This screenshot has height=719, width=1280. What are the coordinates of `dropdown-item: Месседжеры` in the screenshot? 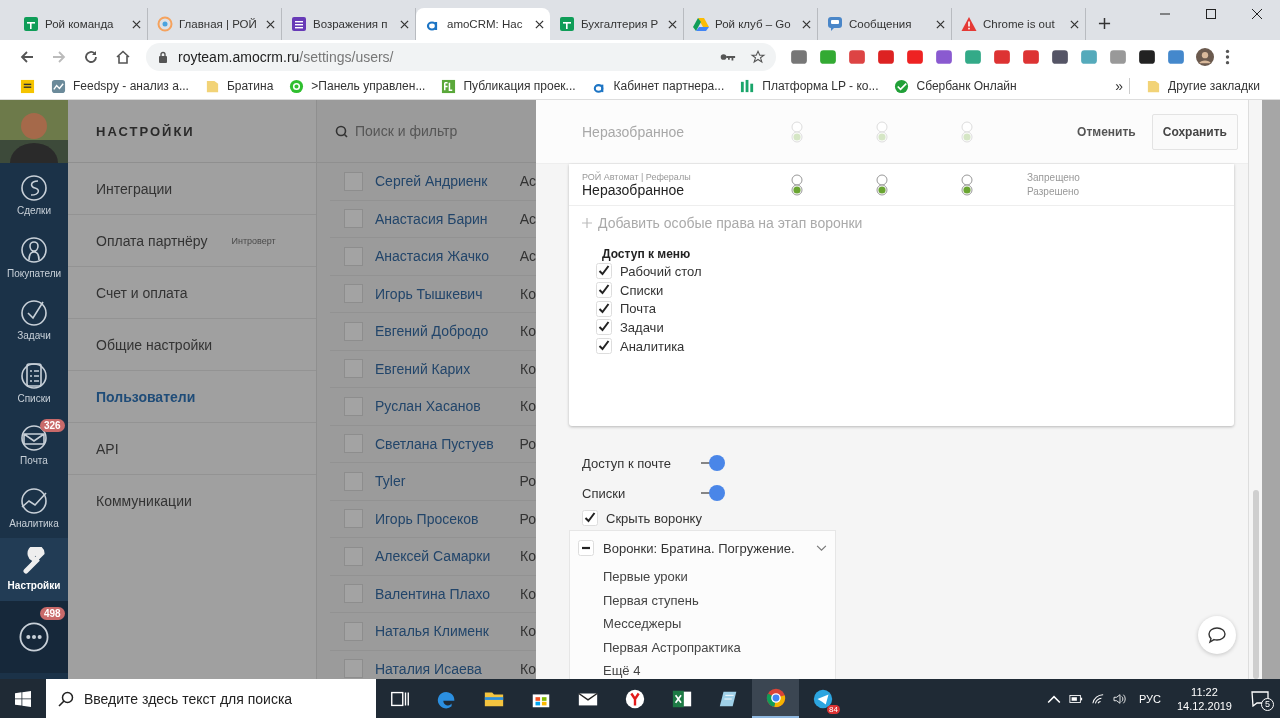 It's located at (702, 624).